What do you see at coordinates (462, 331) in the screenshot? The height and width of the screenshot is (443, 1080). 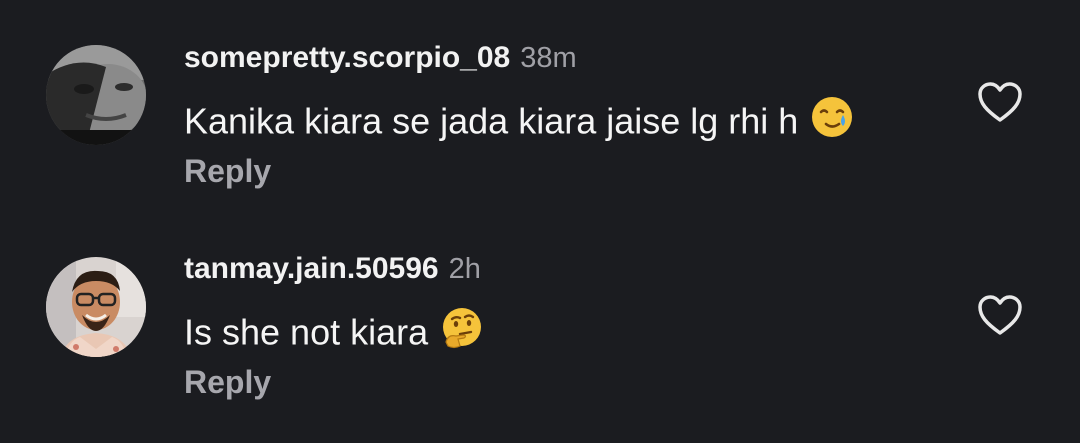 I see `thinking-face-icon` at bounding box center [462, 331].